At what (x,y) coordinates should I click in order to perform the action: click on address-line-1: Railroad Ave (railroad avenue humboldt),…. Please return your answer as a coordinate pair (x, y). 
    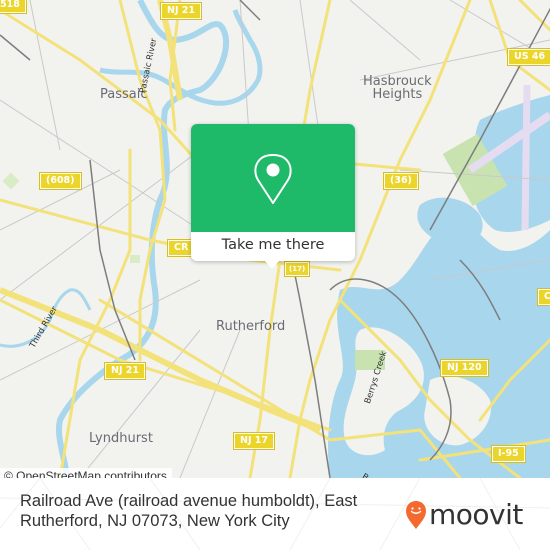
    Looking at the image, I should click on (189, 501).